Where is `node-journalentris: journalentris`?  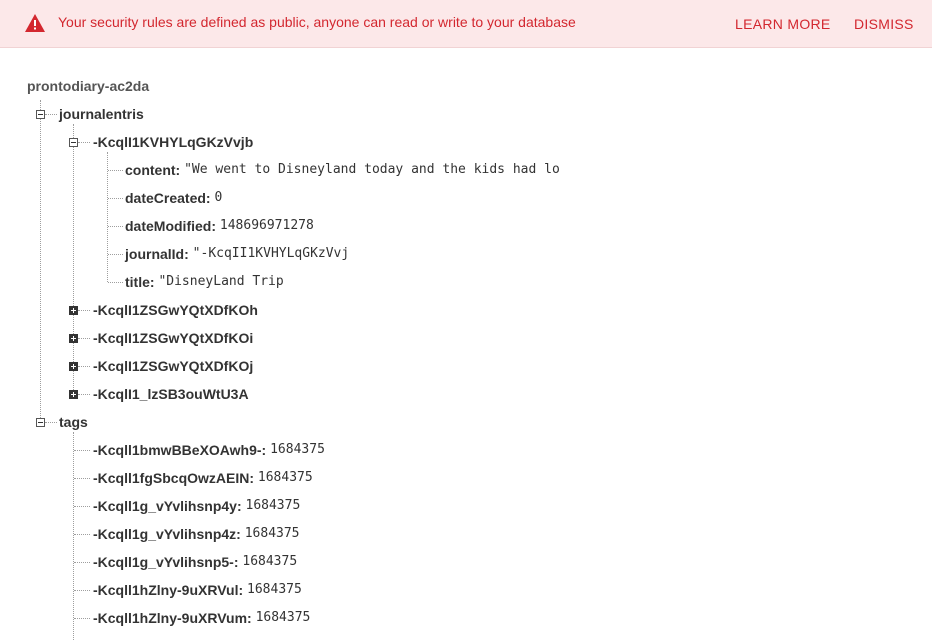
node-journalentris: journalentris is located at coordinates (101, 114).